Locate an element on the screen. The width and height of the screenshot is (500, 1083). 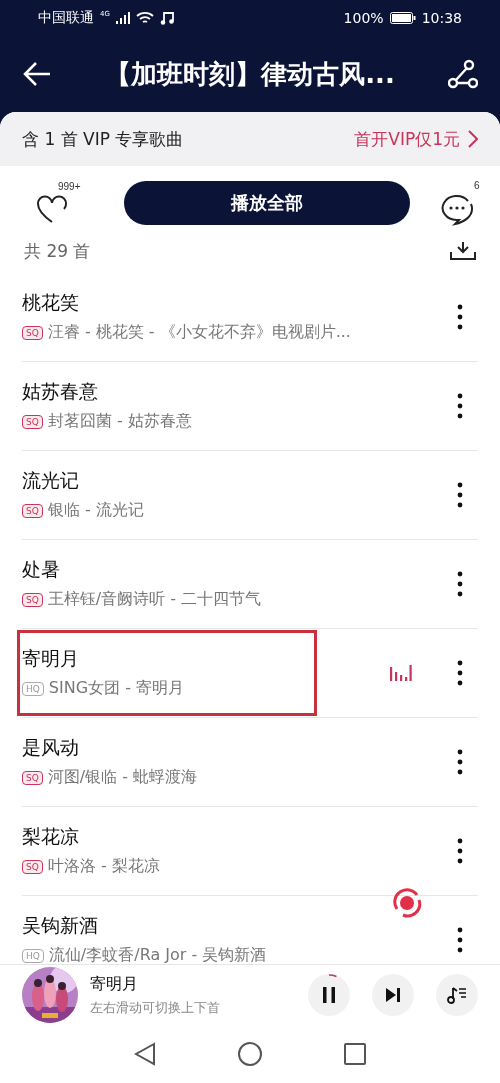
vip-banner: 含 1 首 VIP 专享歌曲 首开VIP仅1元 is located at coordinates (250, 139).